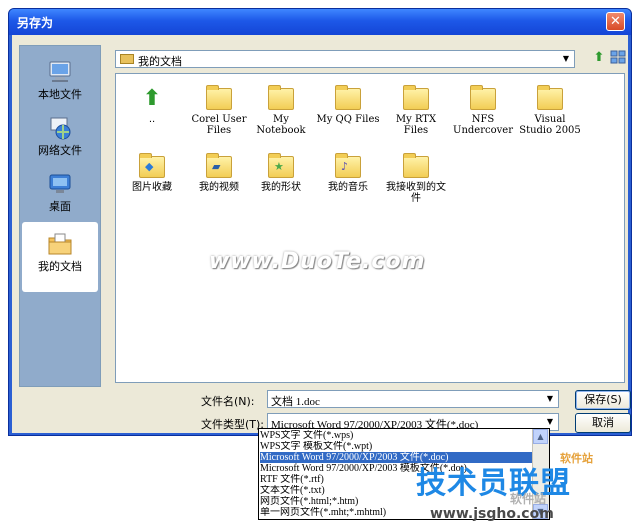 This screenshot has height=524, width=640. I want to click on file-label: My Notebook, so click(281, 125).